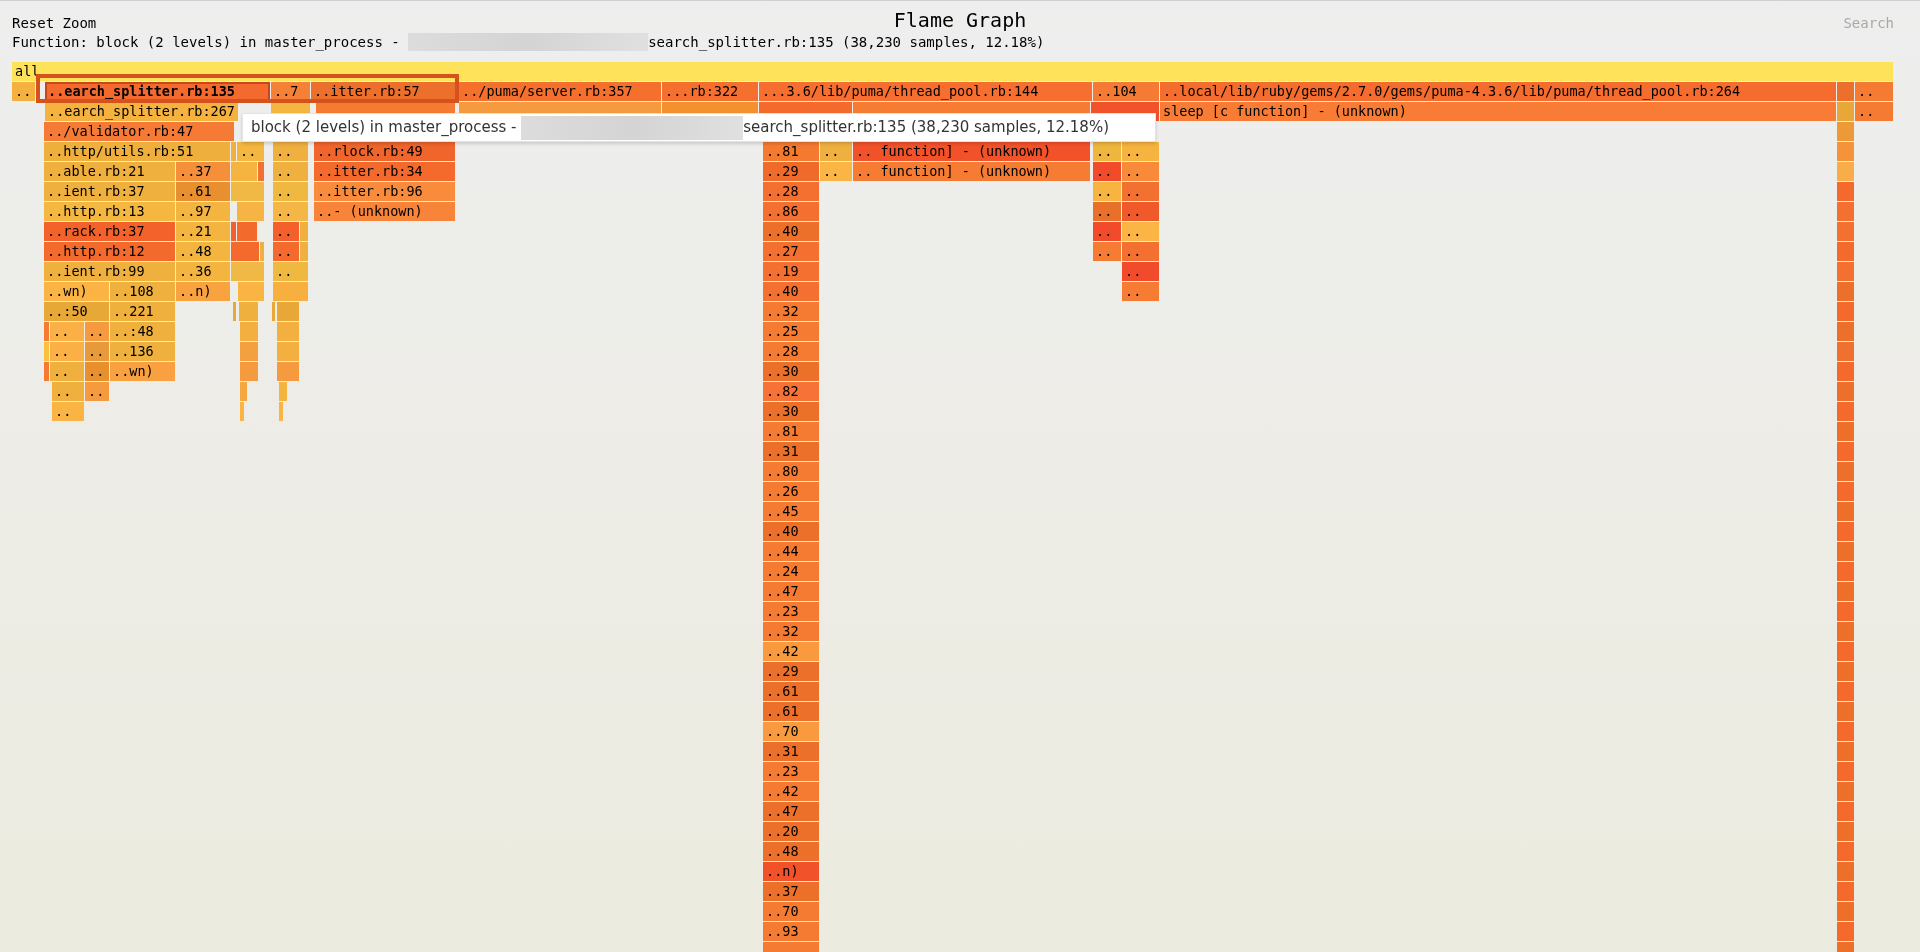 The height and width of the screenshot is (952, 1920). Describe the element at coordinates (203, 231) in the screenshot. I see `flame-frame: ..21` at that location.